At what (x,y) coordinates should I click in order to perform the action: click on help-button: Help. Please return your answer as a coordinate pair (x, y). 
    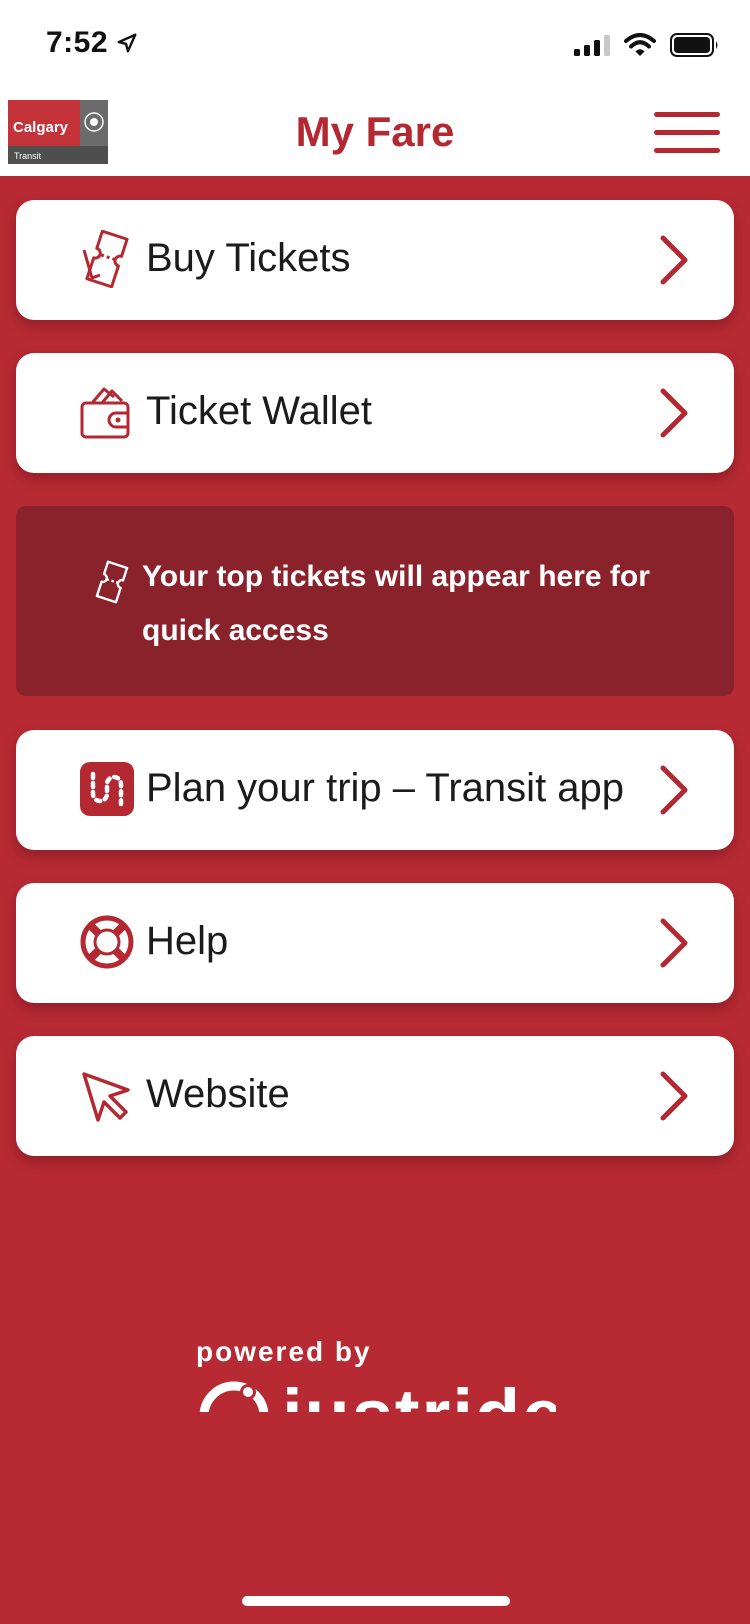
    Looking at the image, I should click on (375, 943).